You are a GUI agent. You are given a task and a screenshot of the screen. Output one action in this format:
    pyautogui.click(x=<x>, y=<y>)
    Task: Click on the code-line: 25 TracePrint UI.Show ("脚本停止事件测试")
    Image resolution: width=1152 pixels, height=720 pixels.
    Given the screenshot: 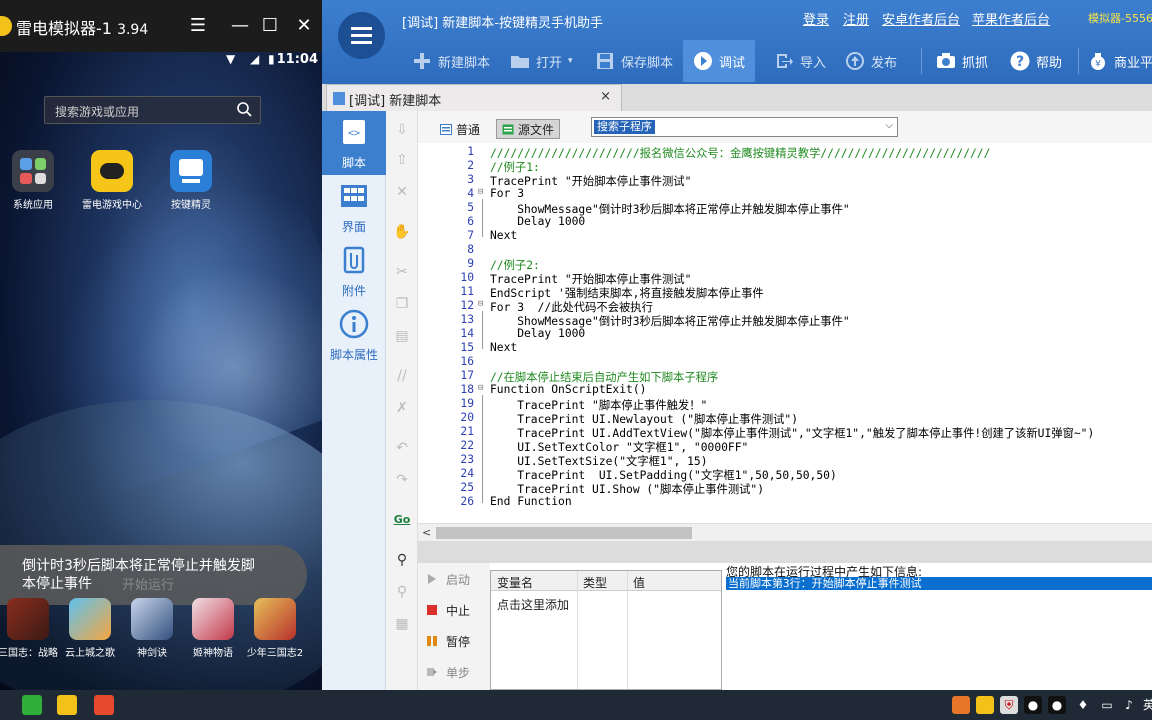 What is the action you would take?
    pyautogui.click(x=785, y=488)
    